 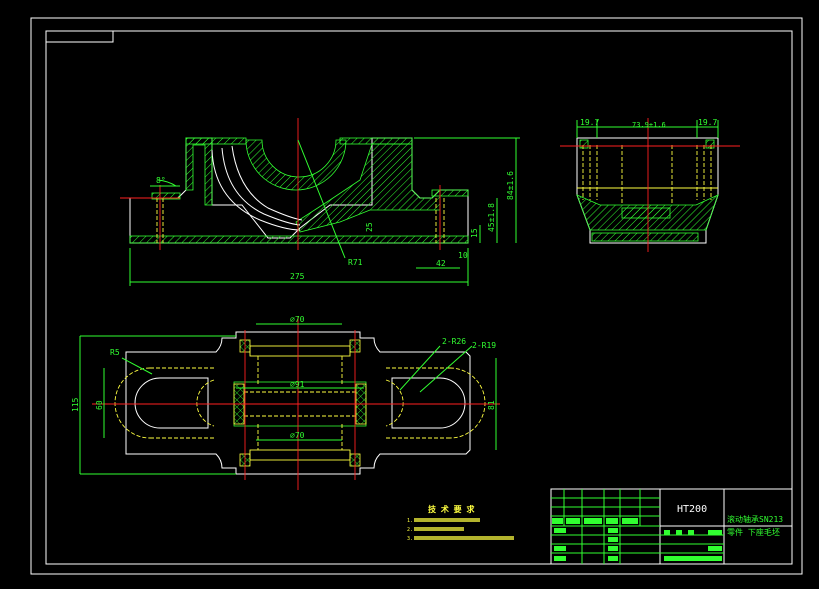 I want to click on bearing-seat-ring, so click(x=296, y=165).